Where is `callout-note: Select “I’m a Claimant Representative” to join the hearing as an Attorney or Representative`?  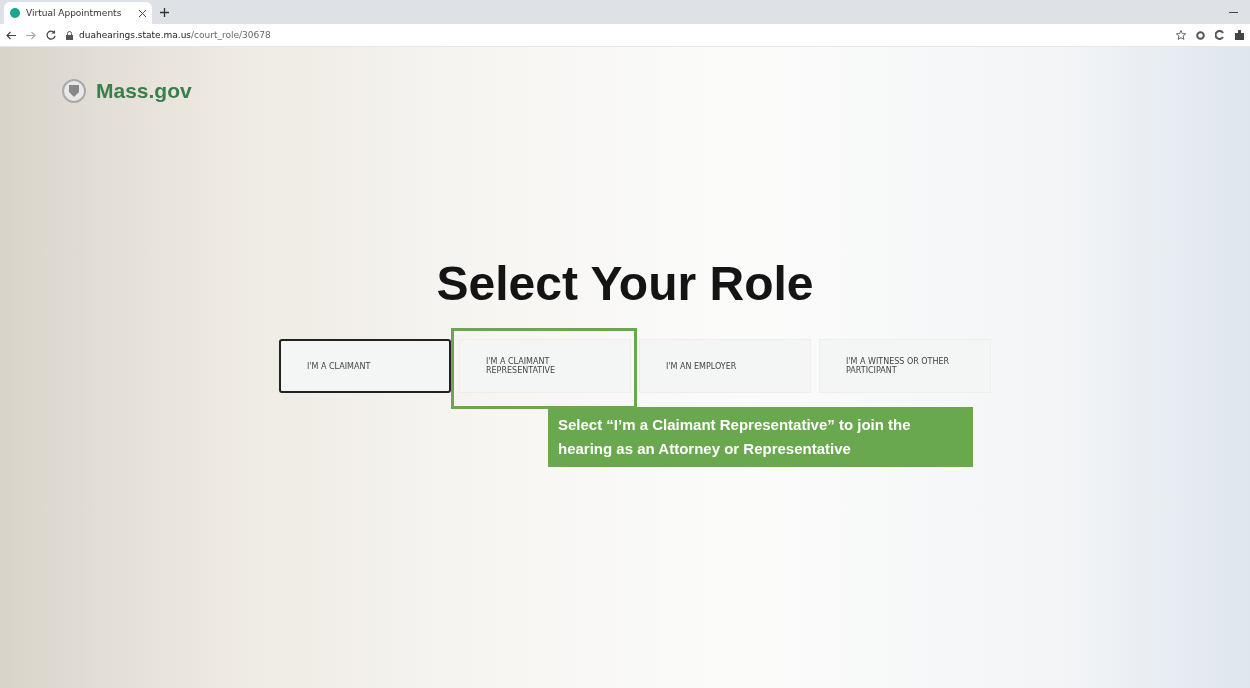 callout-note: Select “I’m a Claimant Representative” to join the hearing as an Attorney or Representative is located at coordinates (760, 437).